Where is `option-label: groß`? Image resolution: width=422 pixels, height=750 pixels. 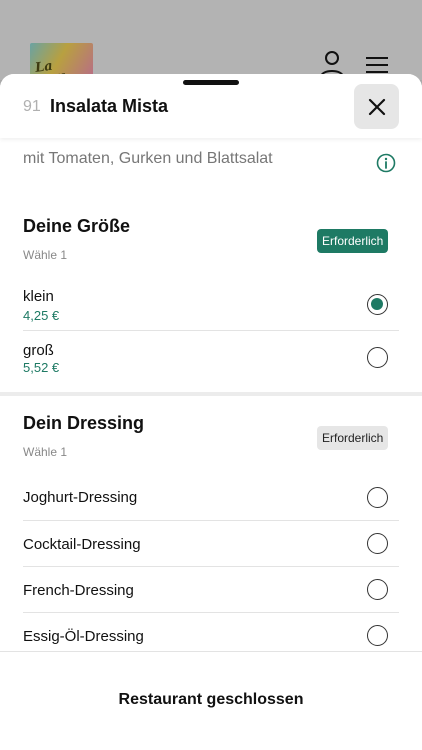 option-label: groß is located at coordinates (38, 350).